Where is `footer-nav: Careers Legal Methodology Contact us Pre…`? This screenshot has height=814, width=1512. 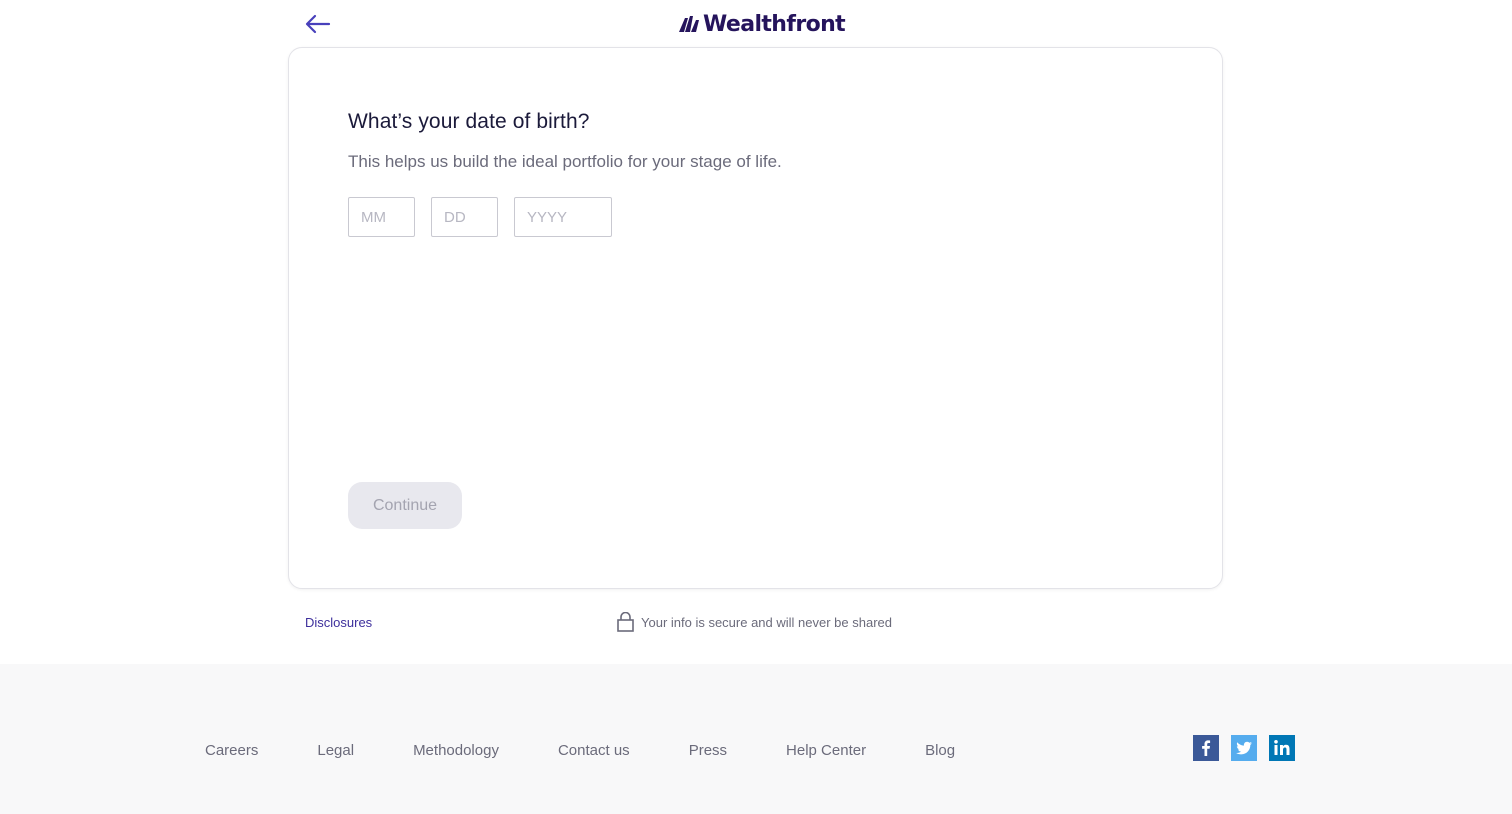 footer-nav: Careers Legal Methodology Contact us Pre… is located at coordinates (609, 750).